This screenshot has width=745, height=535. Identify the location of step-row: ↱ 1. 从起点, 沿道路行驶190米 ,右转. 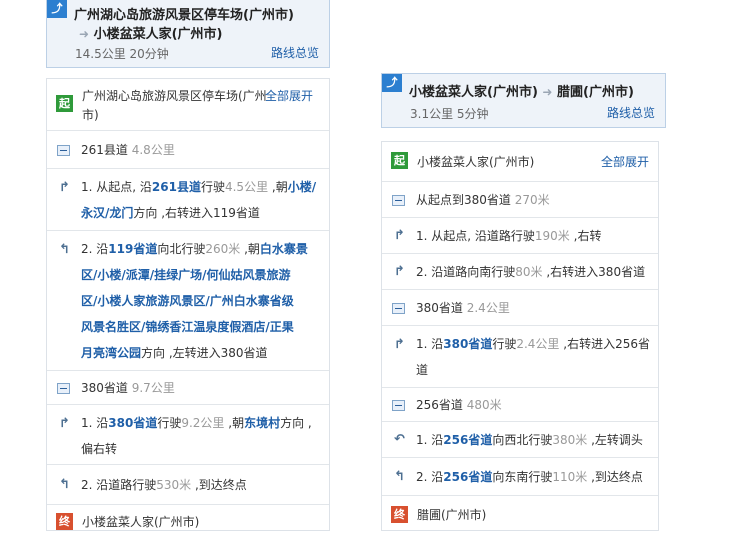
(520, 236).